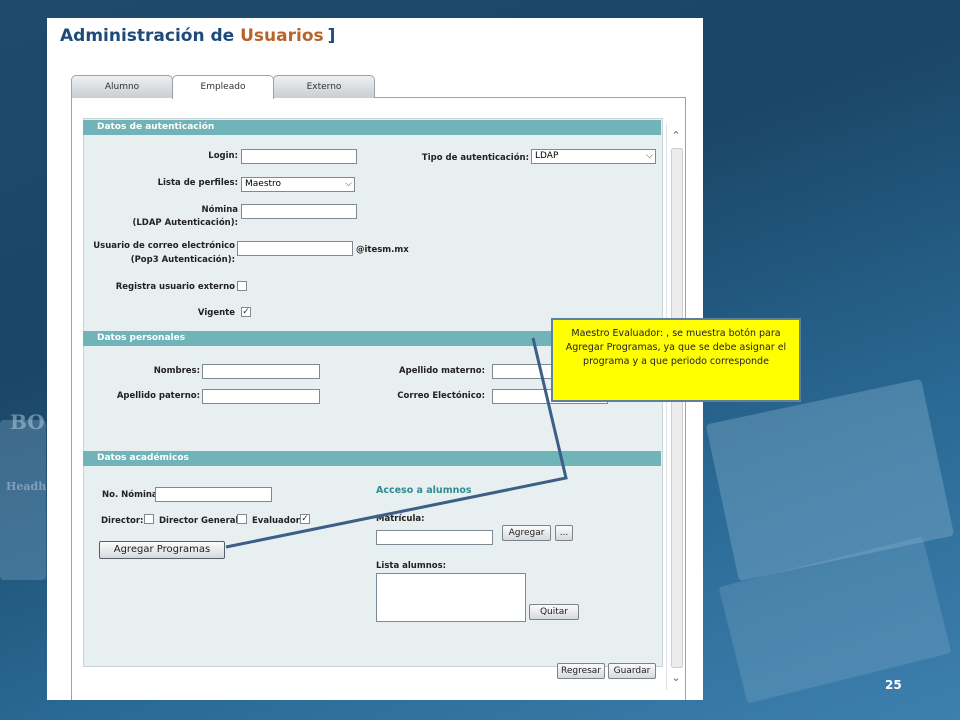  I want to click on director-label: Director:, so click(122, 521).